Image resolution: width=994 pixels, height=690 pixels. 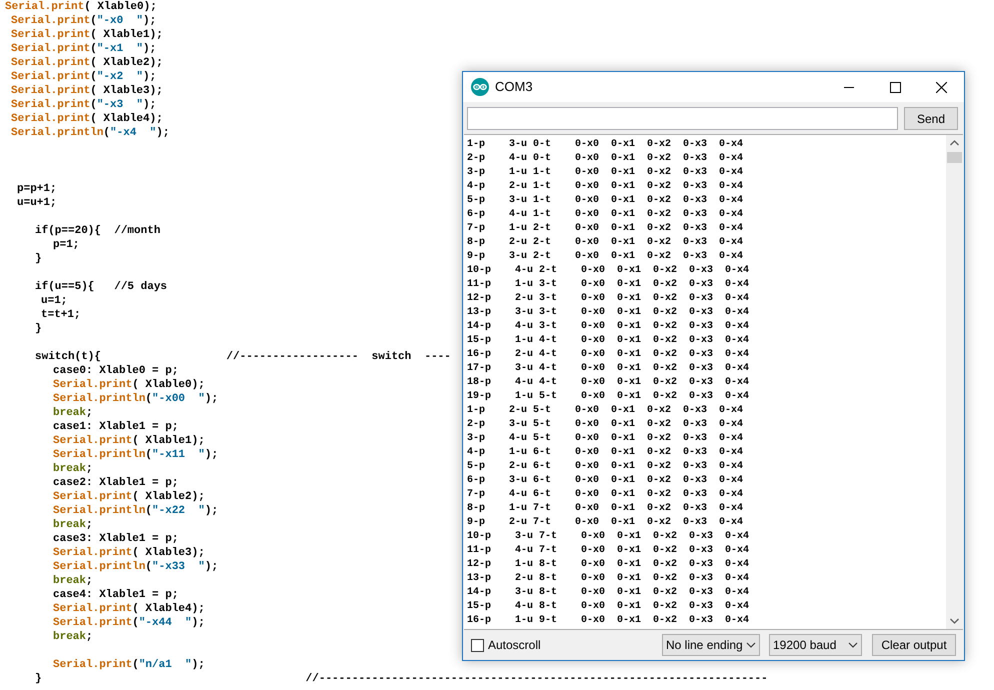 I want to click on window-title: COM3, so click(x=514, y=87).